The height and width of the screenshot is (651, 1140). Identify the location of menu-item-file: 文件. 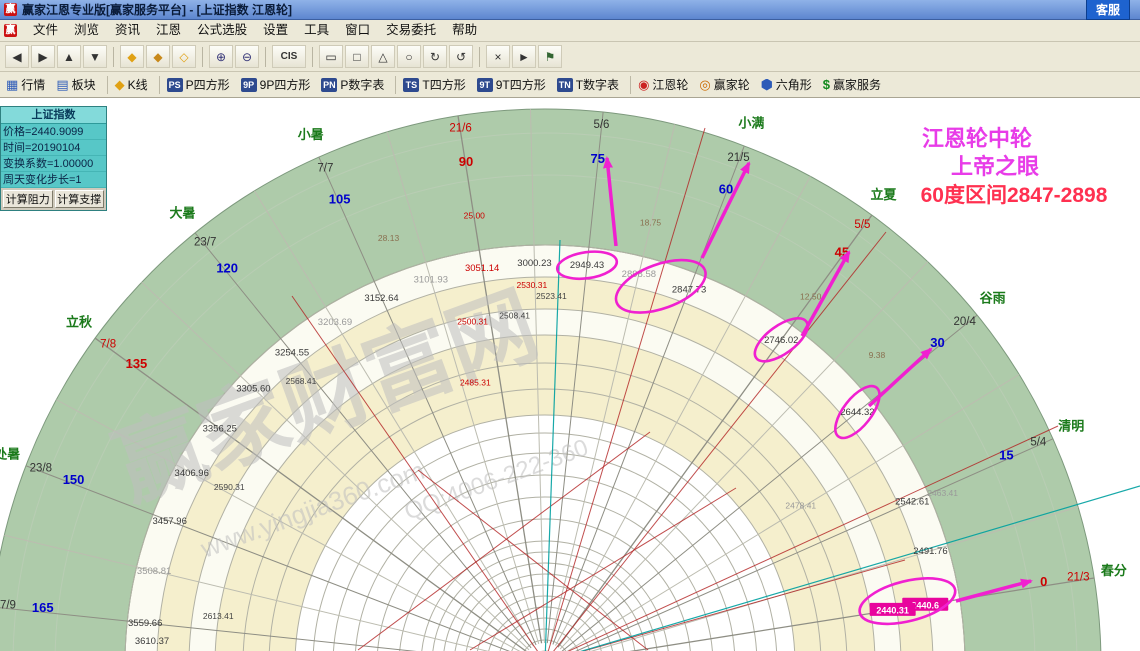
(45, 30).